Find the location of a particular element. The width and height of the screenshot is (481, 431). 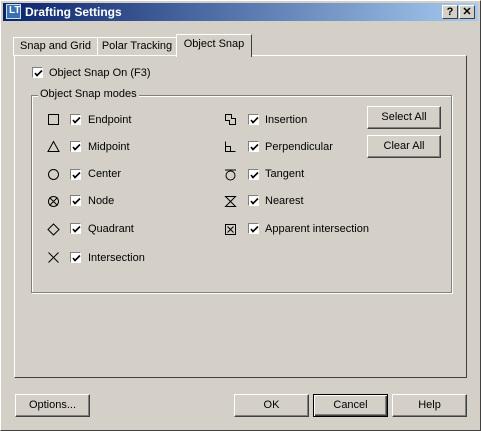

endpoint-marker-icon is located at coordinates (53, 119).